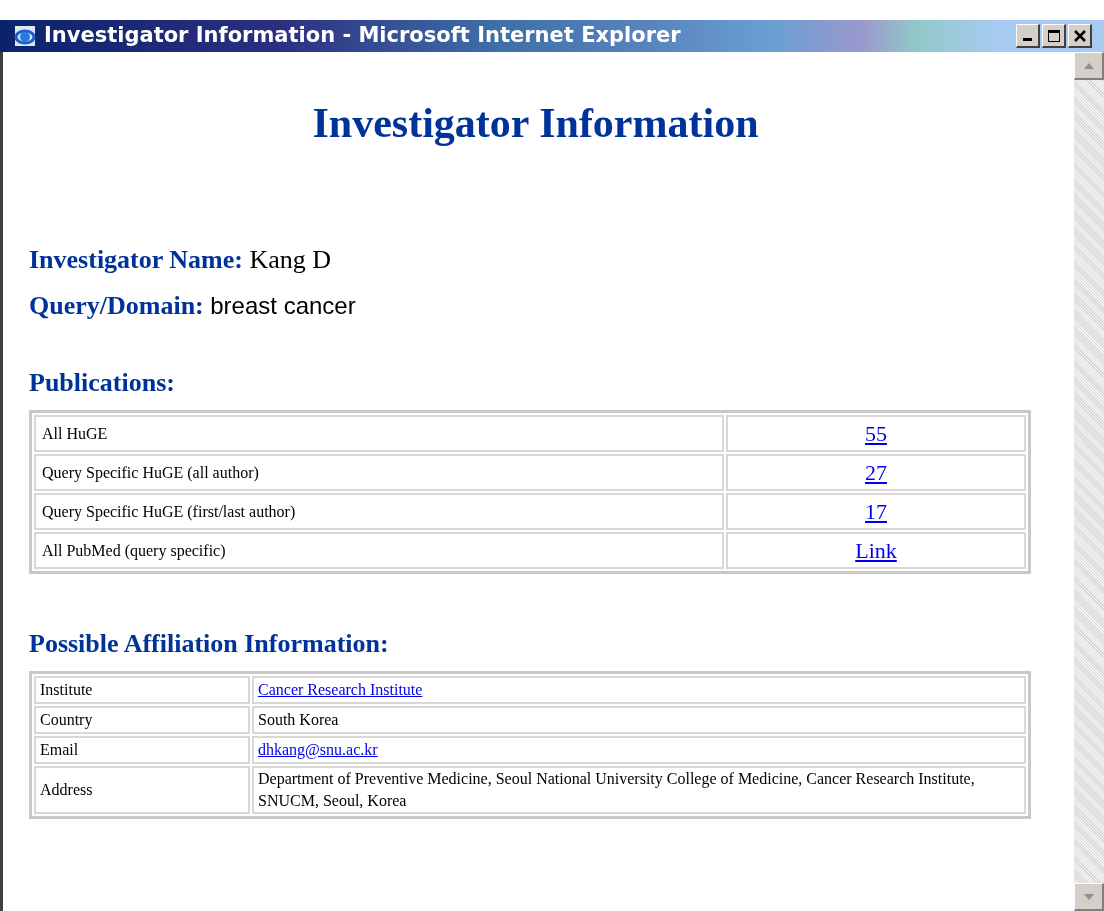 Image resolution: width=1104 pixels, height=911 pixels. What do you see at coordinates (1028, 36) in the screenshot?
I see `minimize-button` at bounding box center [1028, 36].